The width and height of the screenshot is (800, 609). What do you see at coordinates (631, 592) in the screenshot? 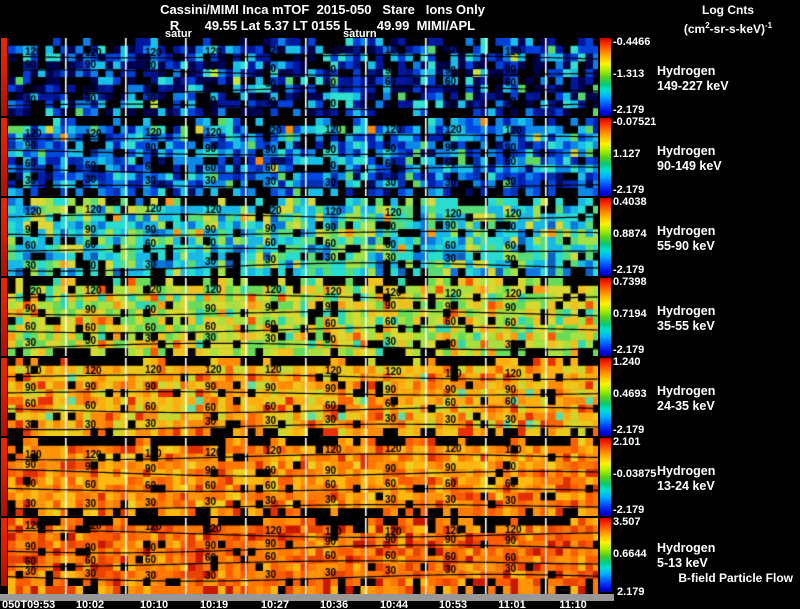
I see `colorbar-min-label: 2.179` at bounding box center [631, 592].